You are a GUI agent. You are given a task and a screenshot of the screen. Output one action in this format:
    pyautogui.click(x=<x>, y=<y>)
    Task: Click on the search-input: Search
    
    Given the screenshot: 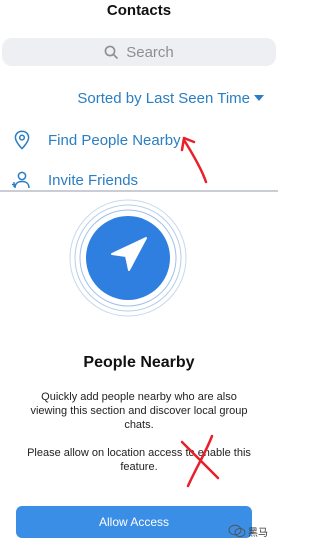 What is the action you would take?
    pyautogui.click(x=139, y=52)
    